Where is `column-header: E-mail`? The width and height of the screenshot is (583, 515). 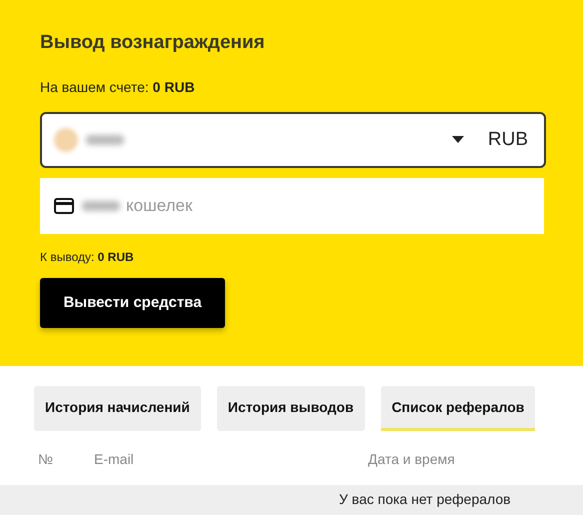
column-header: E-mail is located at coordinates (114, 459).